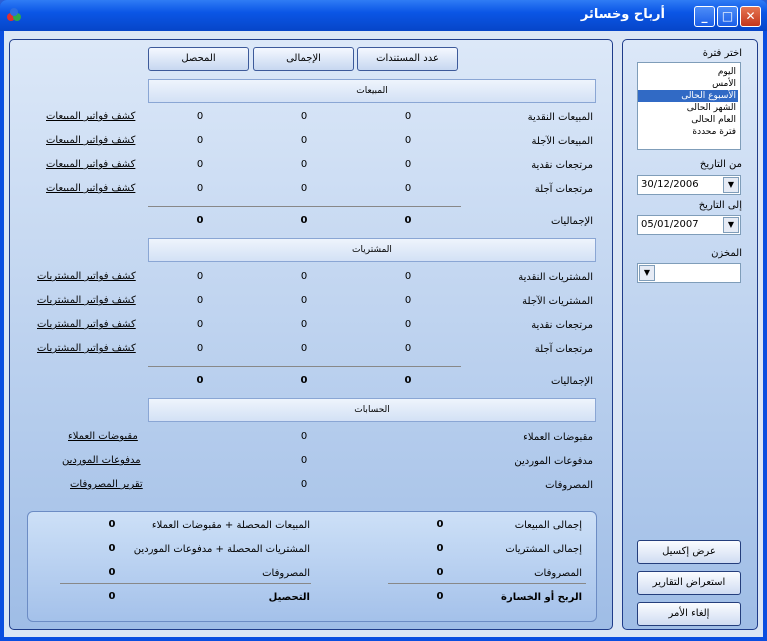 This screenshot has height=641, width=767. I want to click on to-date-value: 05/01/2007, so click(670, 224).